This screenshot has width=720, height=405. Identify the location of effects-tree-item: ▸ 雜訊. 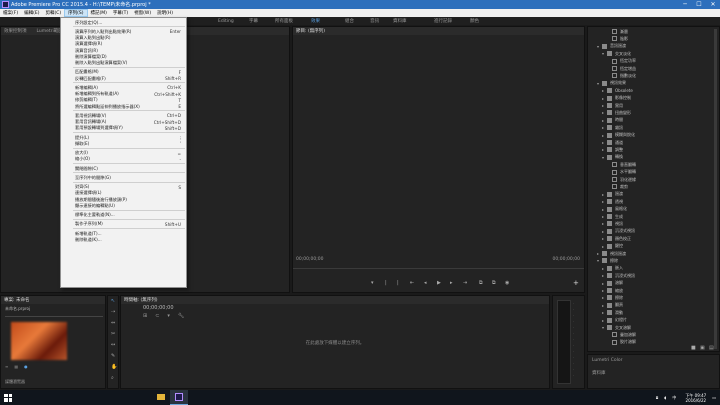
(605, 127).